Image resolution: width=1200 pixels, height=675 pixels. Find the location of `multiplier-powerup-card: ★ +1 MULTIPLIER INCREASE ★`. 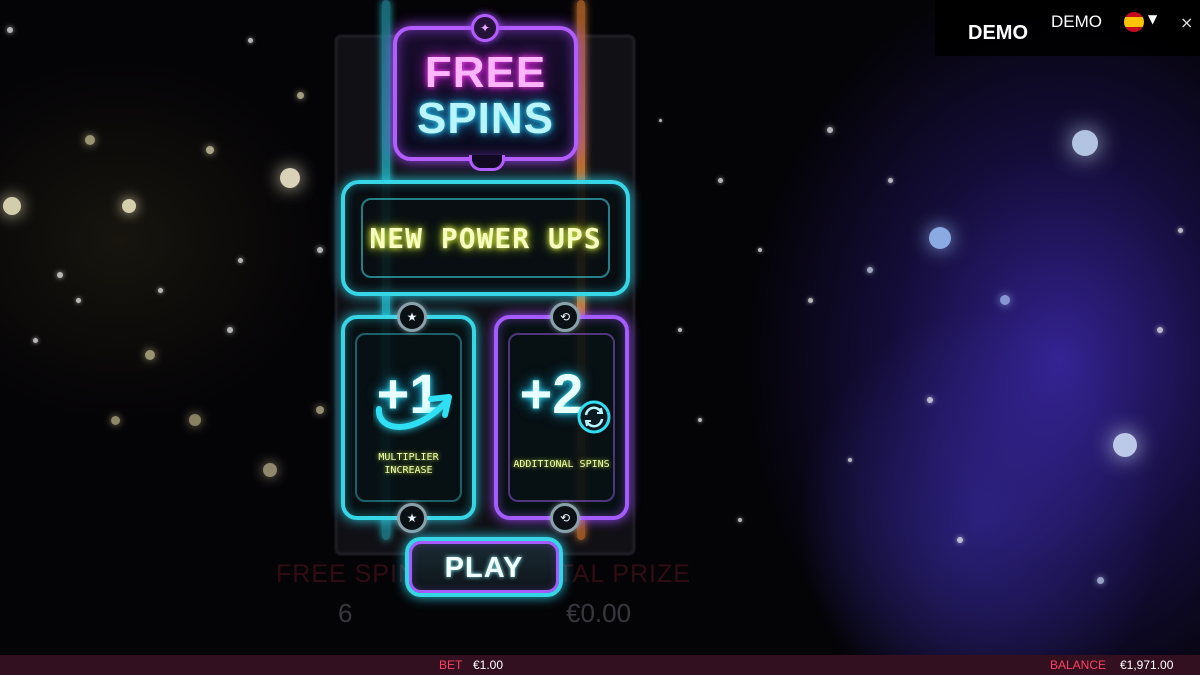

multiplier-powerup-card: ★ +1 MULTIPLIER INCREASE ★ is located at coordinates (408, 417).